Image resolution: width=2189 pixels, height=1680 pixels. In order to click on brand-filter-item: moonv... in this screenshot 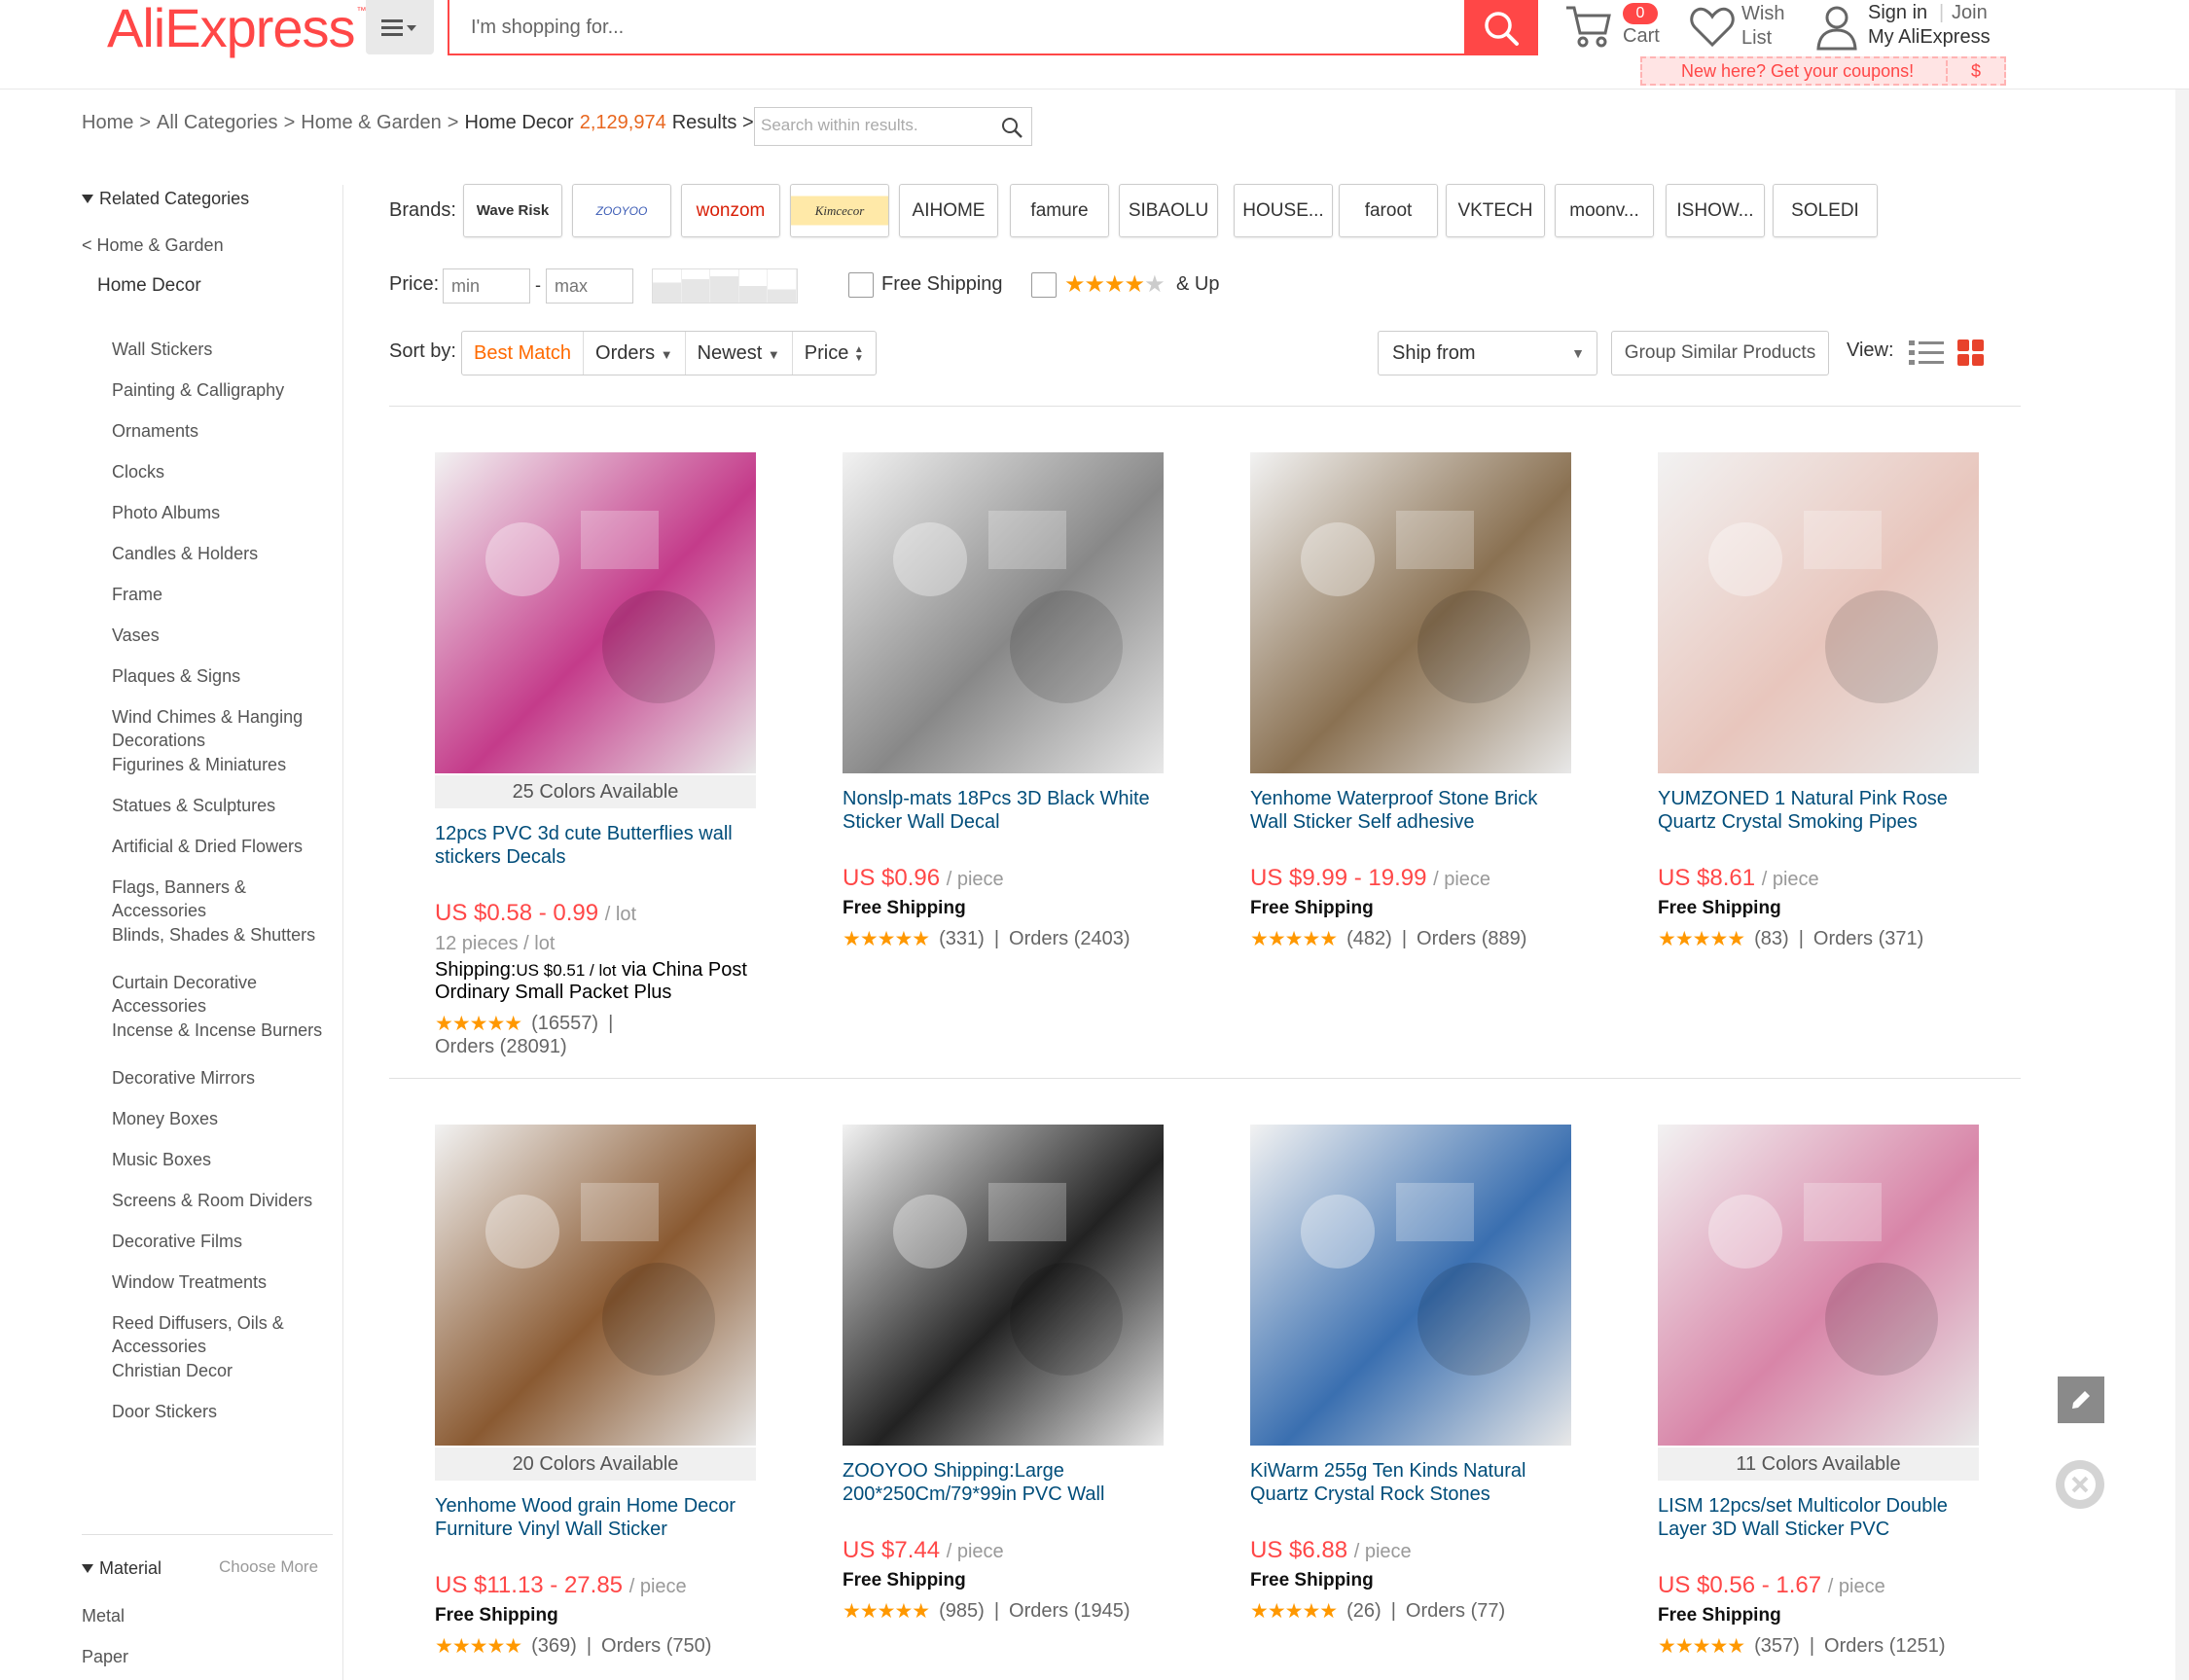, I will do `click(1604, 210)`.